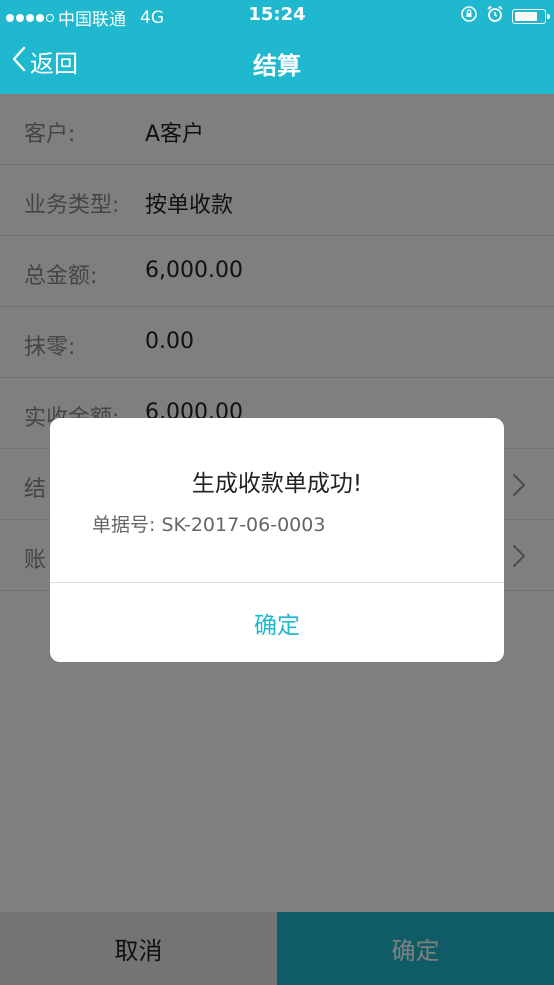 Image resolution: width=554 pixels, height=985 pixels. Describe the element at coordinates (277, 484) in the screenshot. I see `dialog-title: 生成收款单成功!` at that location.